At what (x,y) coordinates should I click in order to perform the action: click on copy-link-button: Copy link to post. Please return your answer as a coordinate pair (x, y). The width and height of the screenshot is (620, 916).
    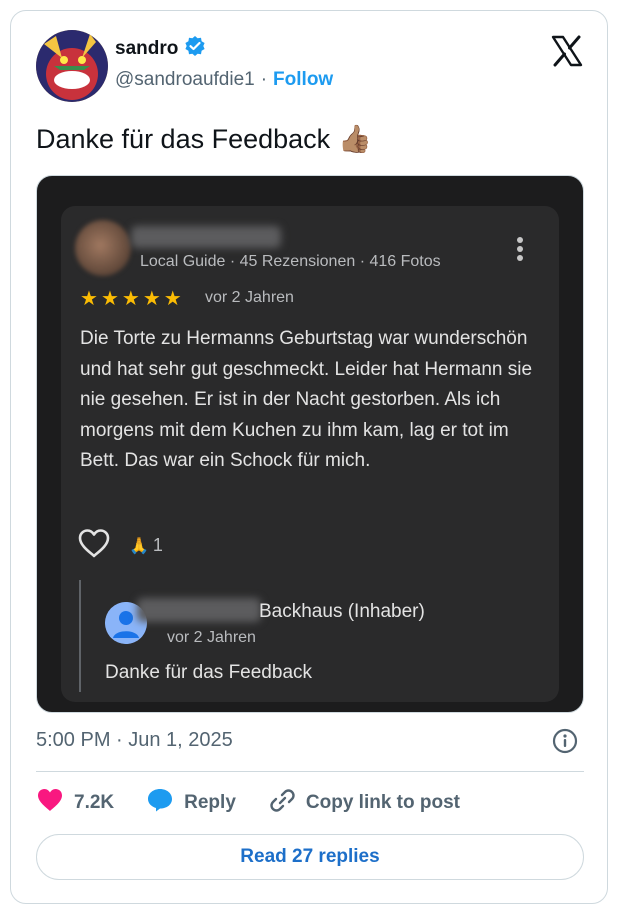
    Looking at the image, I should click on (364, 803).